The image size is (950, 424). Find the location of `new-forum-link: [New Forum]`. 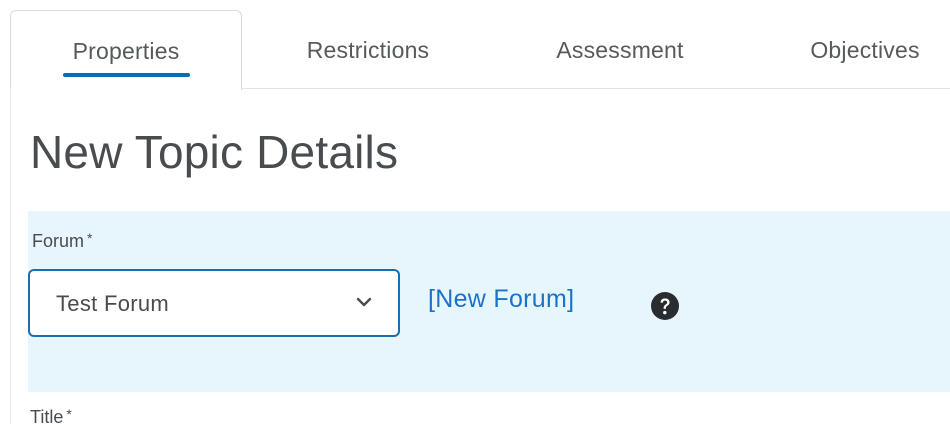

new-forum-link: [New Forum] is located at coordinates (501, 299).